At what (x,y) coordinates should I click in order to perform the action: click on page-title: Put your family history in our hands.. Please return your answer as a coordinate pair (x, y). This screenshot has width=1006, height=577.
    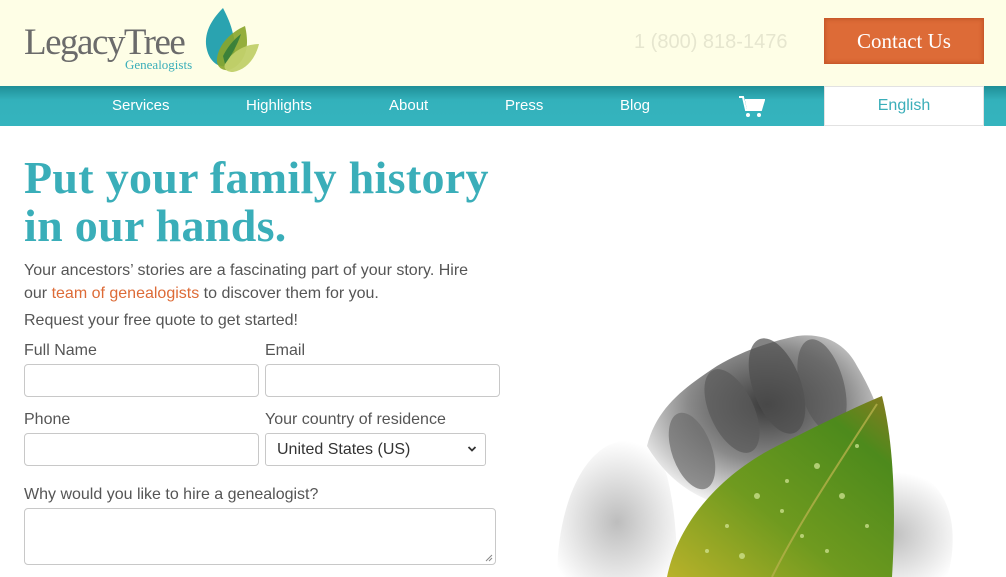
    Looking at the image, I should click on (269, 202).